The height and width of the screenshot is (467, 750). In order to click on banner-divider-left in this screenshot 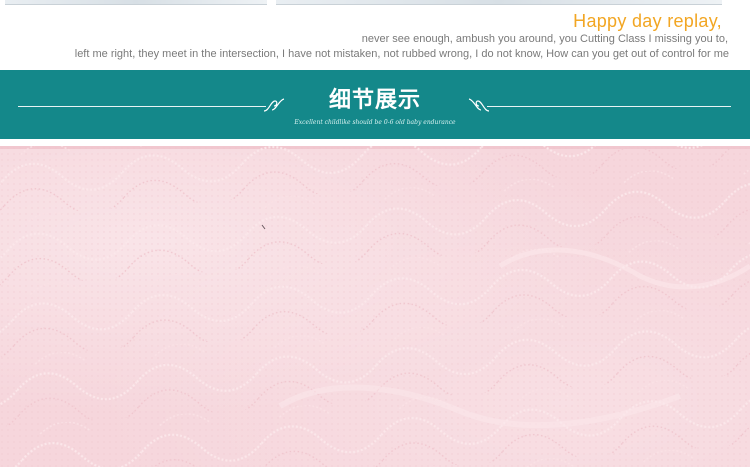, I will do `click(142, 106)`.